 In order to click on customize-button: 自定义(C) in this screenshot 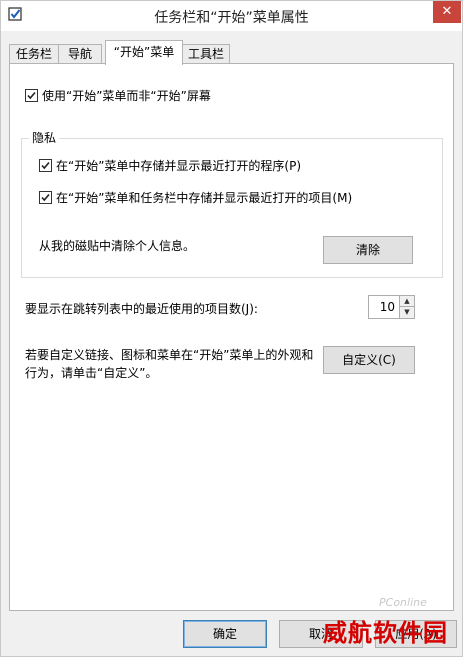, I will do `click(369, 360)`.